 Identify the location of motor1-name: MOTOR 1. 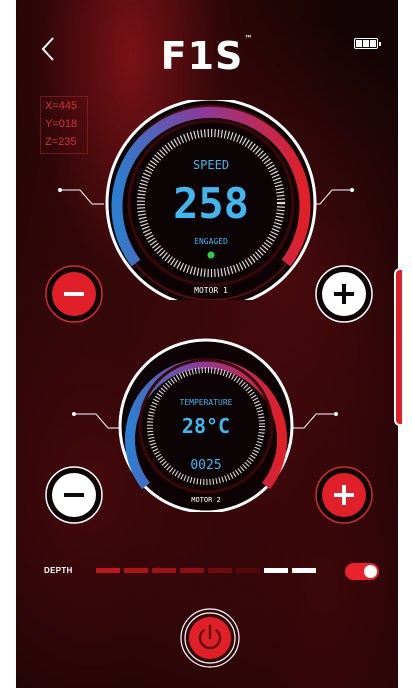
(211, 290).